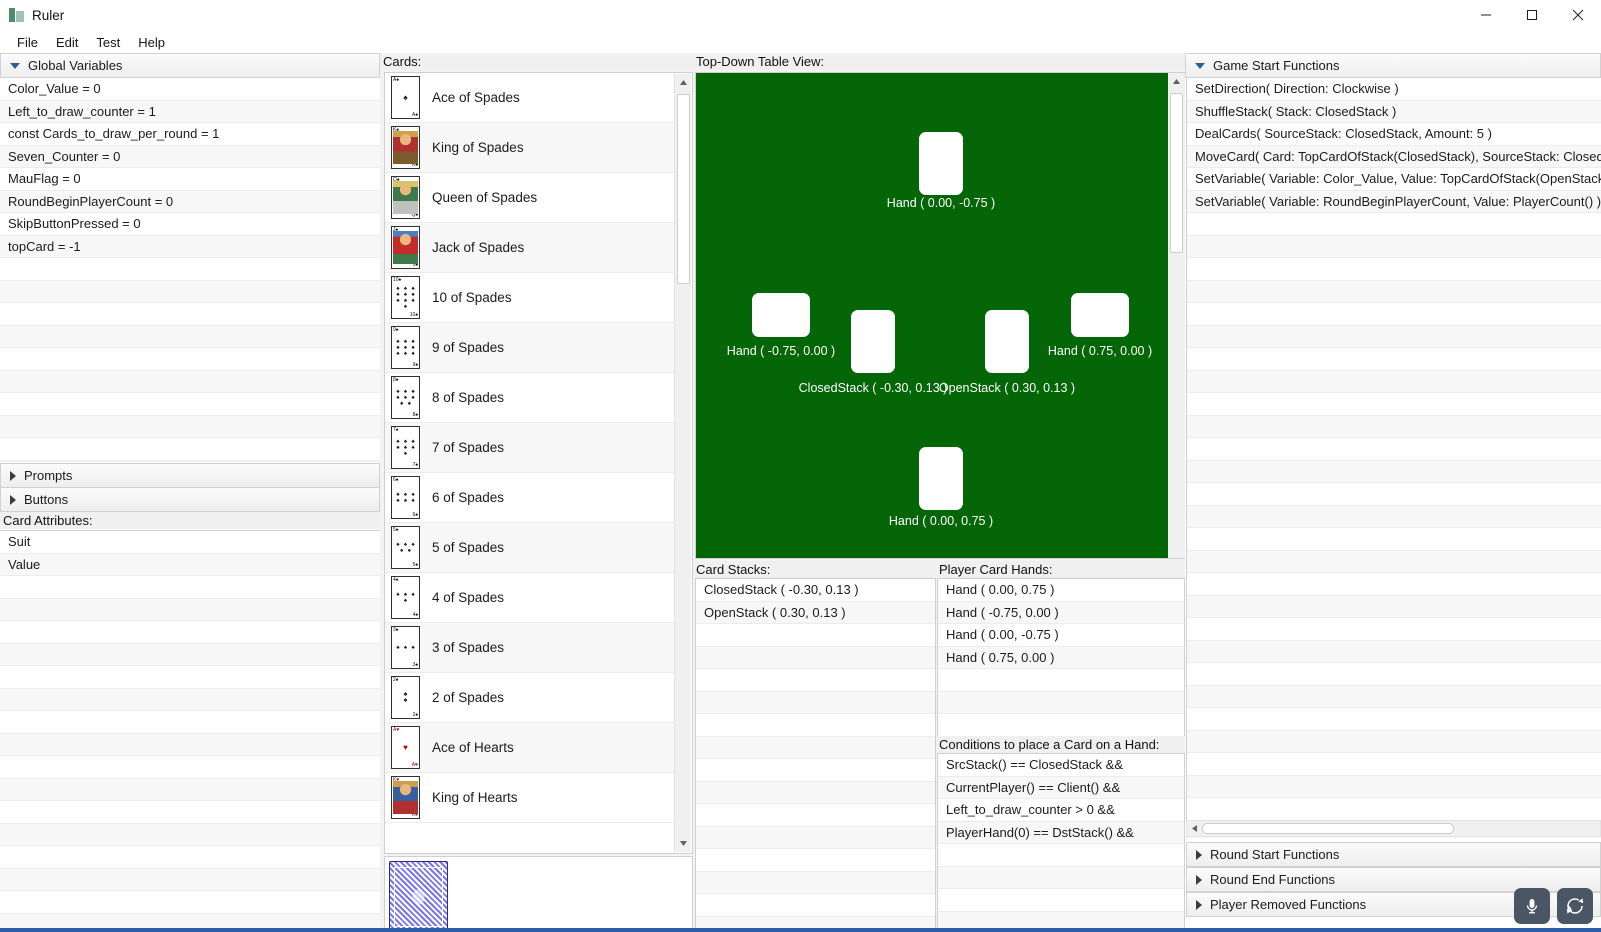 The image size is (1601, 932). I want to click on card-list-item: 10♠ 10♠ ♠ ♠ ♠ ♠ ♠ ♠ ♠ ♠ ♠ ♠ 10 of Spades, so click(530, 298).